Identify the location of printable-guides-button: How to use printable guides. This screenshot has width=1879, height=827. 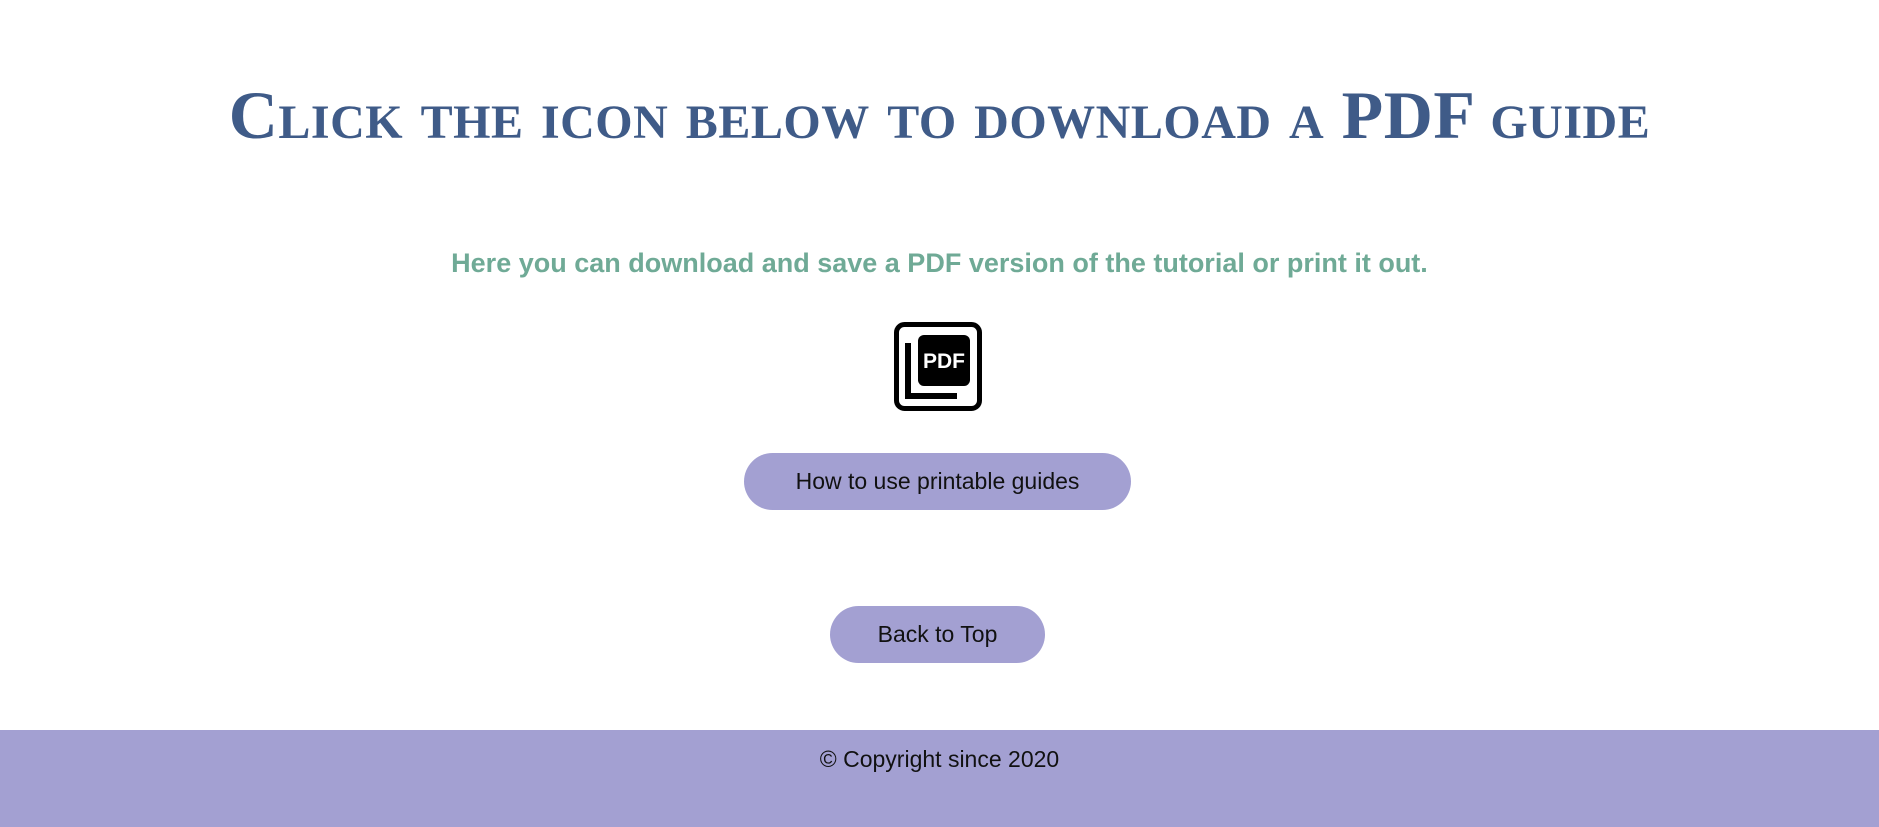
(937, 481).